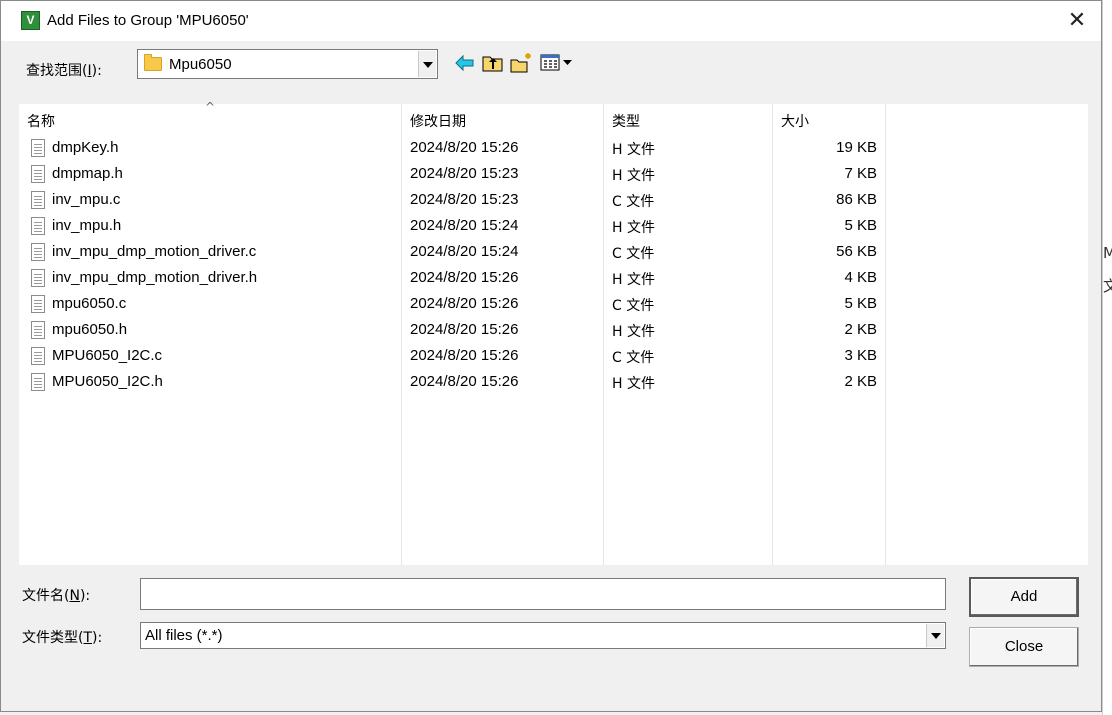 This screenshot has height=715, width=1112. I want to click on up-folder-icon, so click(493, 63).